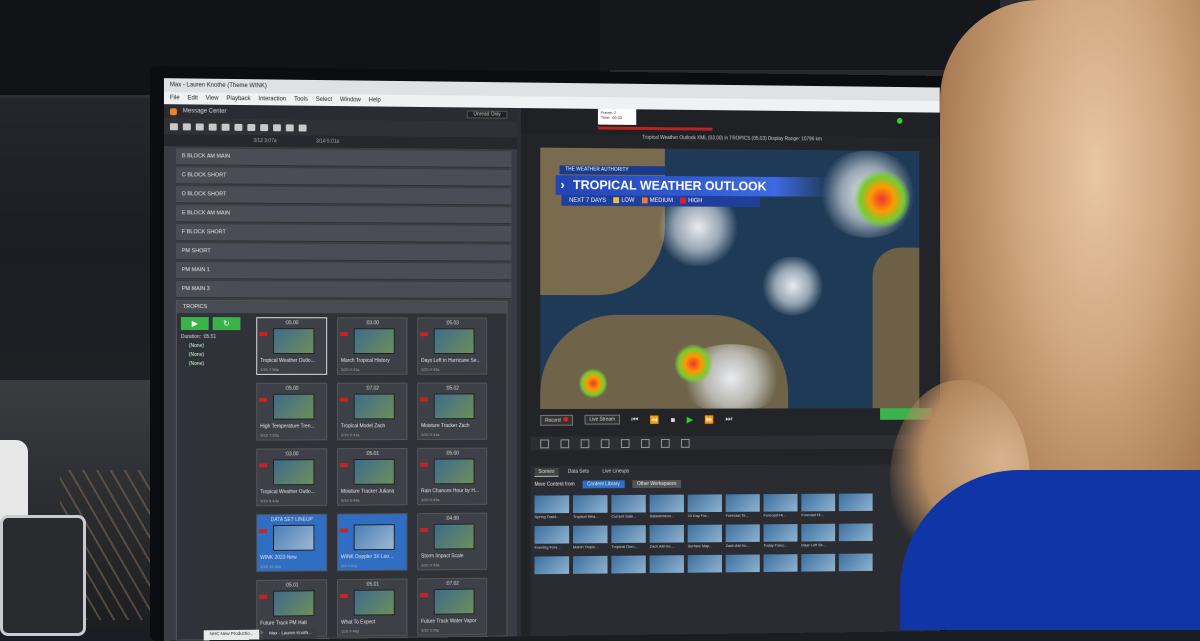 The width and height of the screenshot is (1200, 641). I want to click on menu-playback: Playback, so click(238, 99).